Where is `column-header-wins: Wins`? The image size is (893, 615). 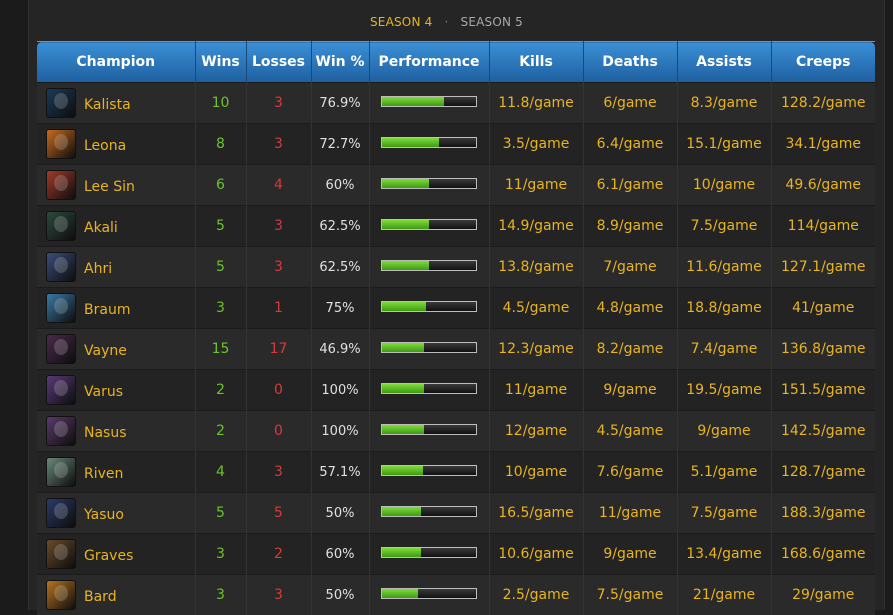
column-header-wins: Wins is located at coordinates (220, 62).